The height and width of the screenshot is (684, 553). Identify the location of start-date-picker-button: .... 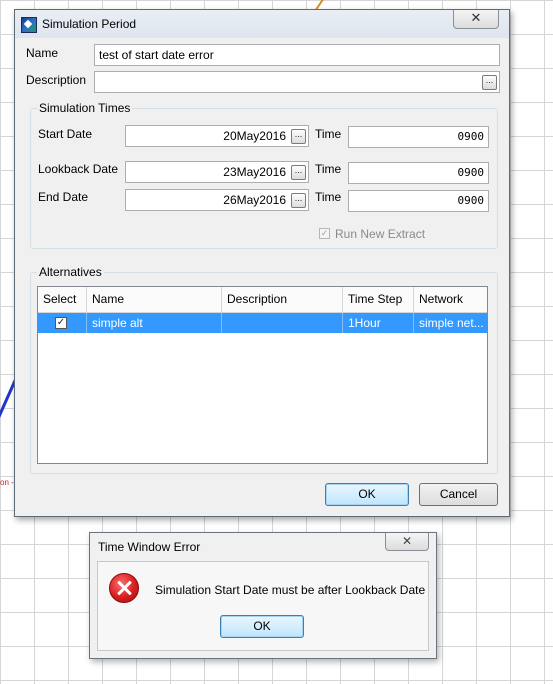
(298, 136).